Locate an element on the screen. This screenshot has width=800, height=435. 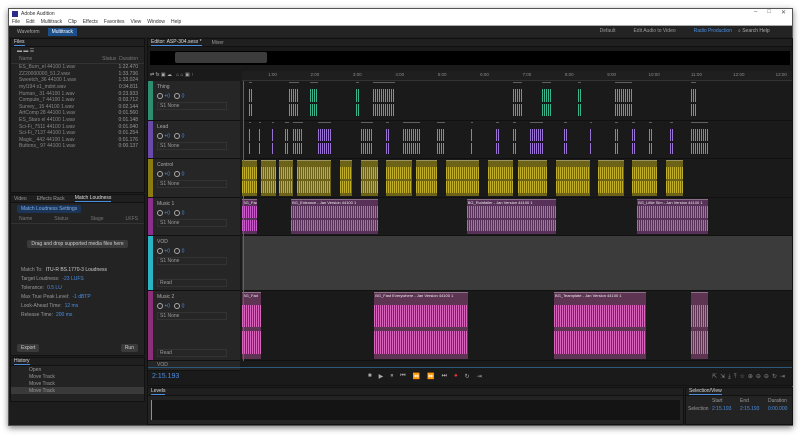
multitrack-mode-button: Multitrack is located at coordinates (62, 31).